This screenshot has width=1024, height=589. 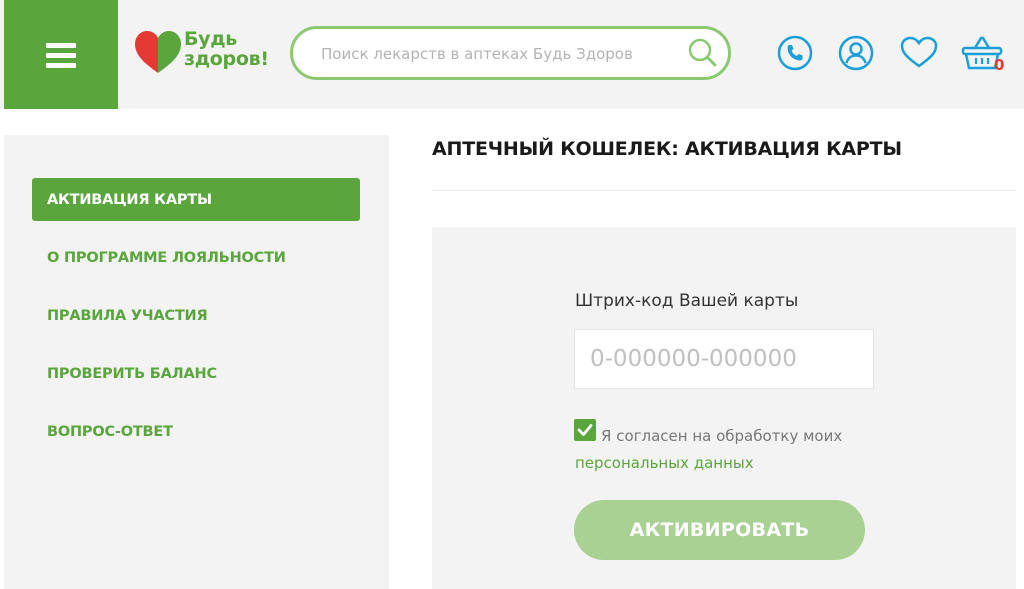 What do you see at coordinates (687, 301) in the screenshot?
I see `barcode-label: Штрих-код Вашей карты` at bounding box center [687, 301].